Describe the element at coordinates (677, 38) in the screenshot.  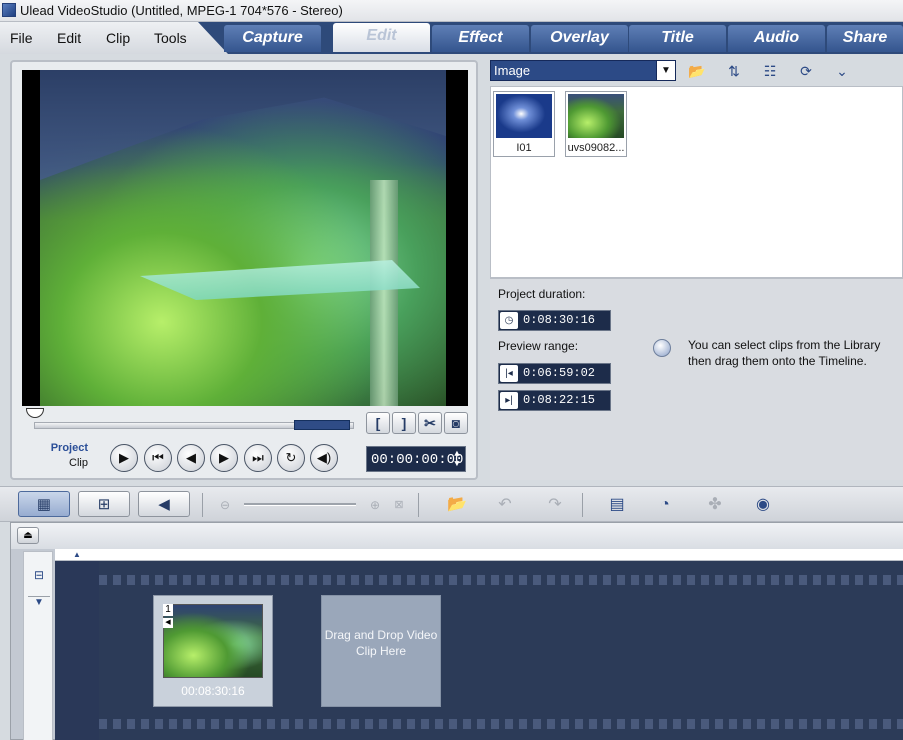
I see `tab-title: Title` at that location.